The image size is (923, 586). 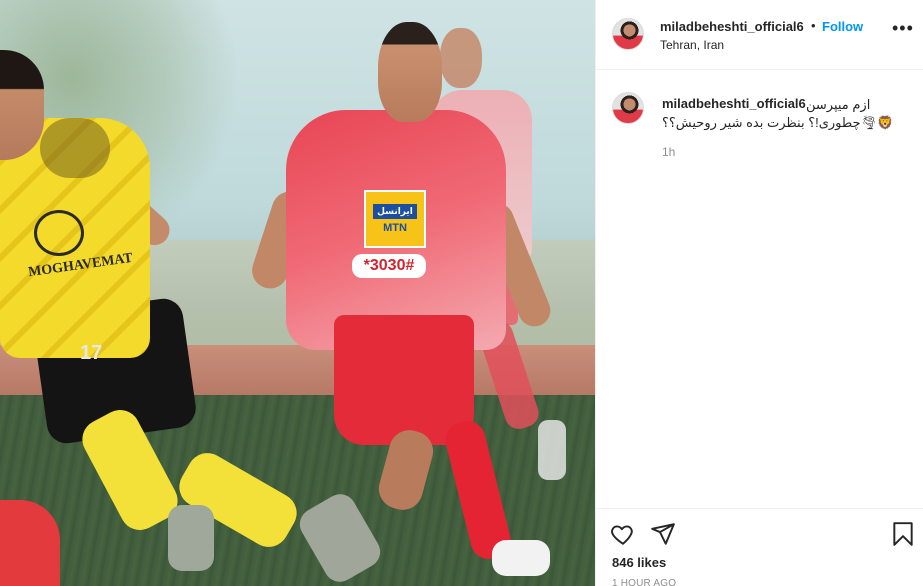 What do you see at coordinates (639, 562) in the screenshot?
I see `likes-count: 846 likes` at bounding box center [639, 562].